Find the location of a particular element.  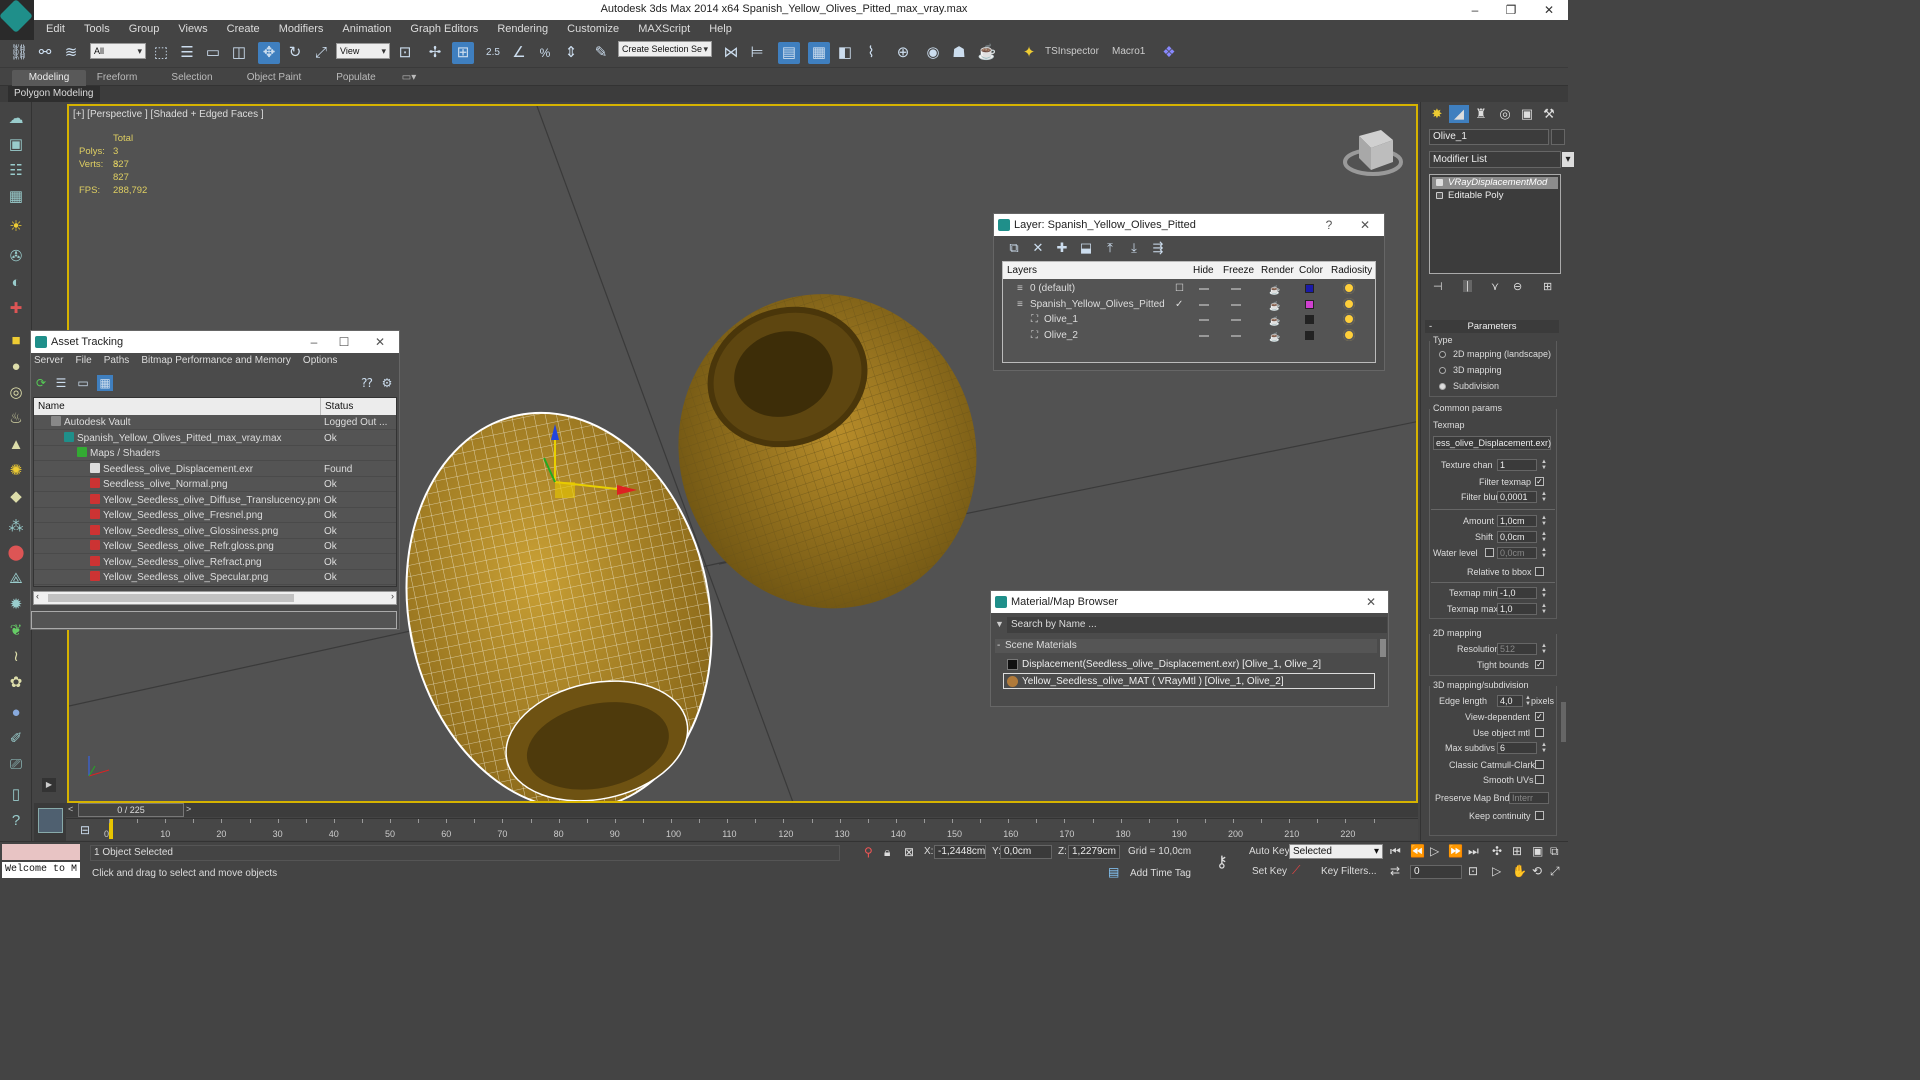

layer-row: ≡ Spanish_Yellow_Olives_Pitted ✓ ☕ is located at coordinates (1189, 304).